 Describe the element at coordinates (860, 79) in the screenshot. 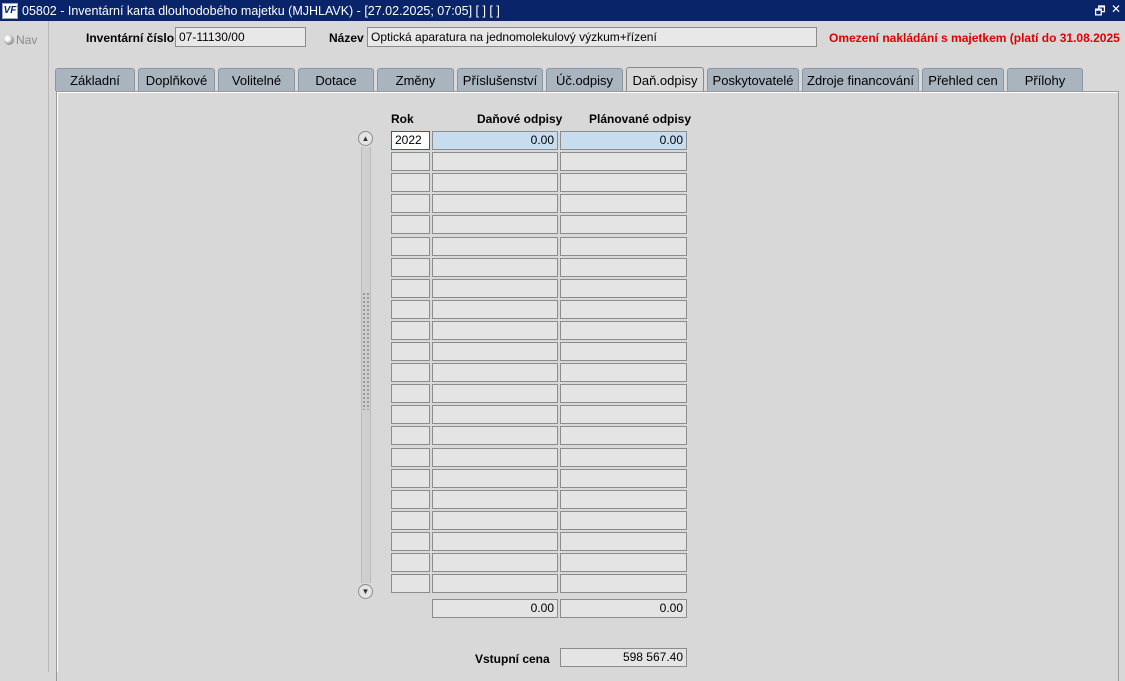

I see `tab-9: Zdroje financování` at that location.